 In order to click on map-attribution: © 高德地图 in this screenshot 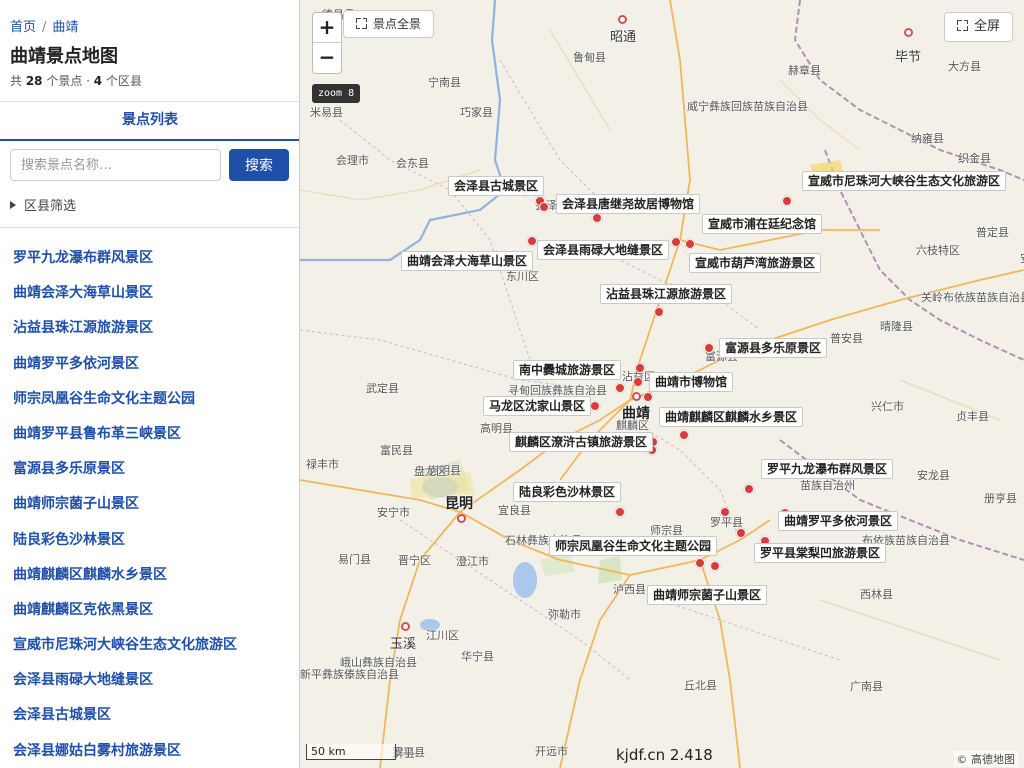, I will do `click(985, 759)`.